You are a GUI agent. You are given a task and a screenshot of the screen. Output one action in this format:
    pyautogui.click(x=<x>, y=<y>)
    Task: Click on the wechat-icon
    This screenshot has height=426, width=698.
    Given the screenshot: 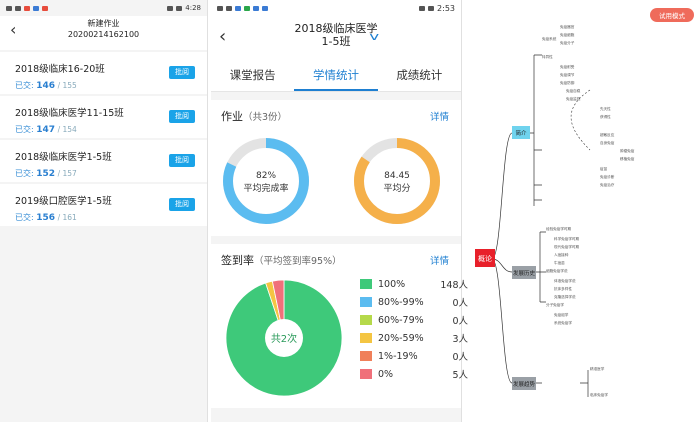 What is the action you would take?
    pyautogui.click(x=247, y=8)
    